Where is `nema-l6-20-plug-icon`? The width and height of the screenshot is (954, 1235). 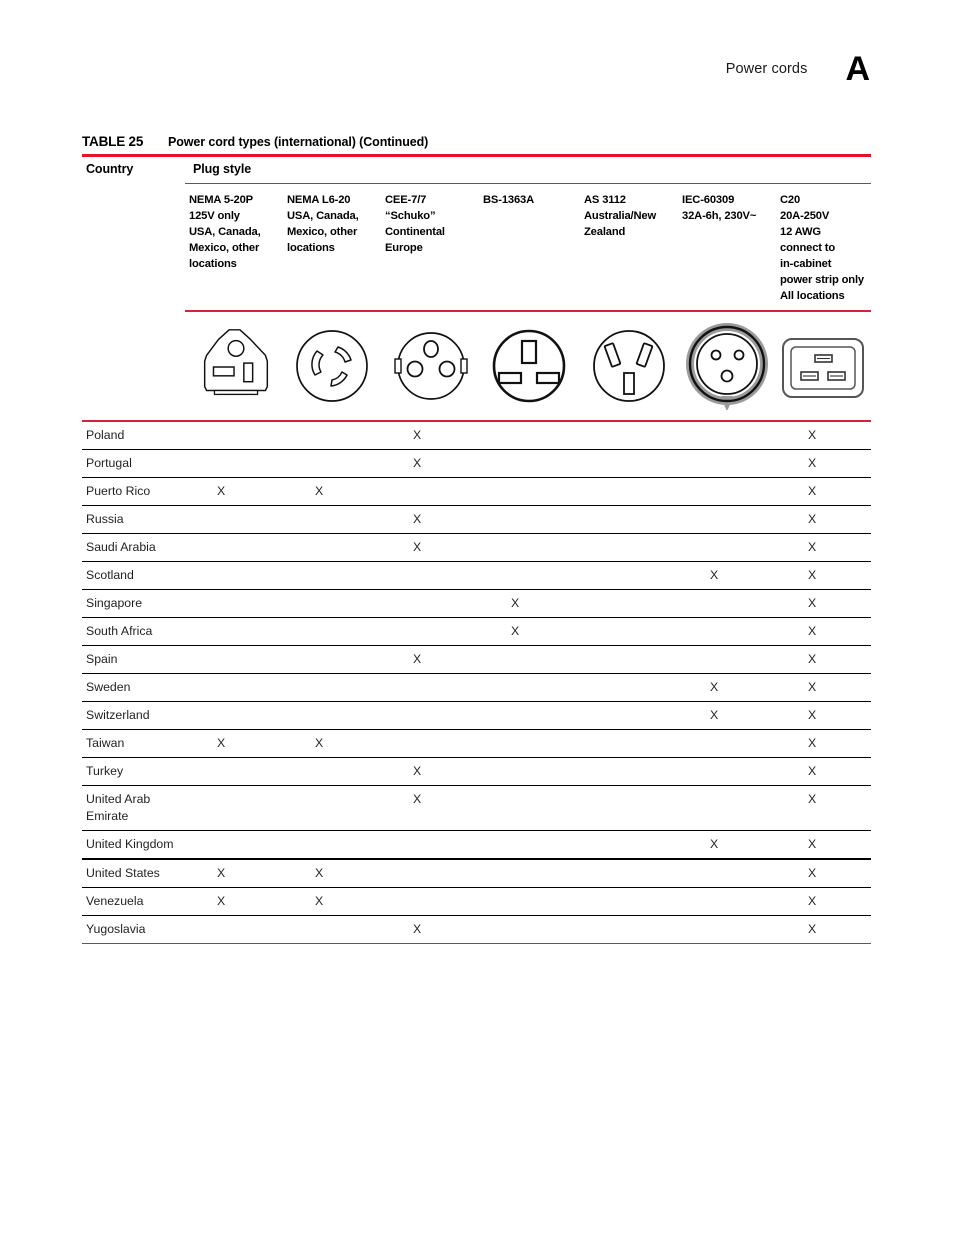 nema-l6-20-plug-icon is located at coordinates (332, 368).